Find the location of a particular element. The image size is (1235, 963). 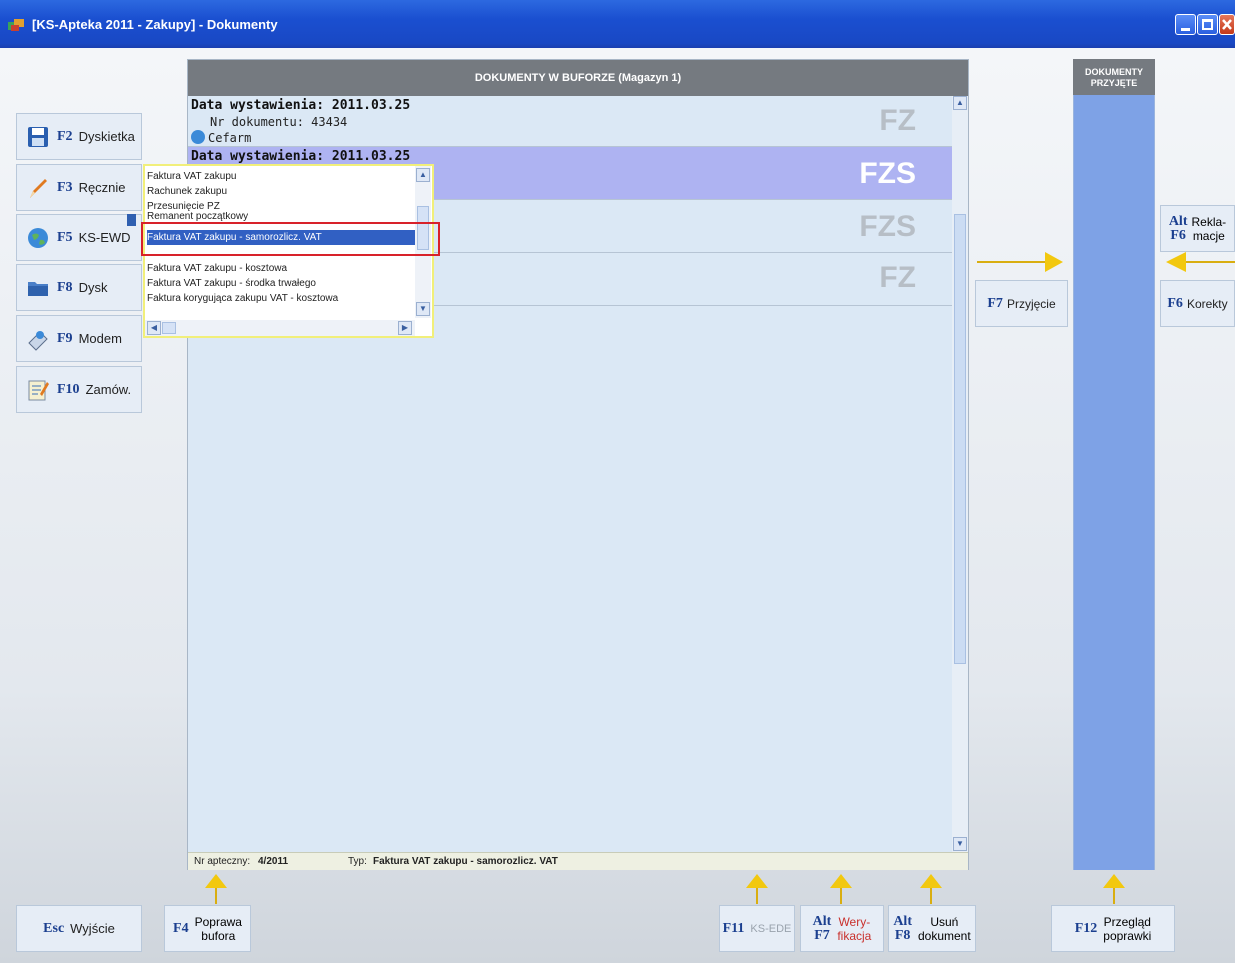

alt-f6-complaints-button: Alt F6 Rekla-macje is located at coordinates (1197, 228).